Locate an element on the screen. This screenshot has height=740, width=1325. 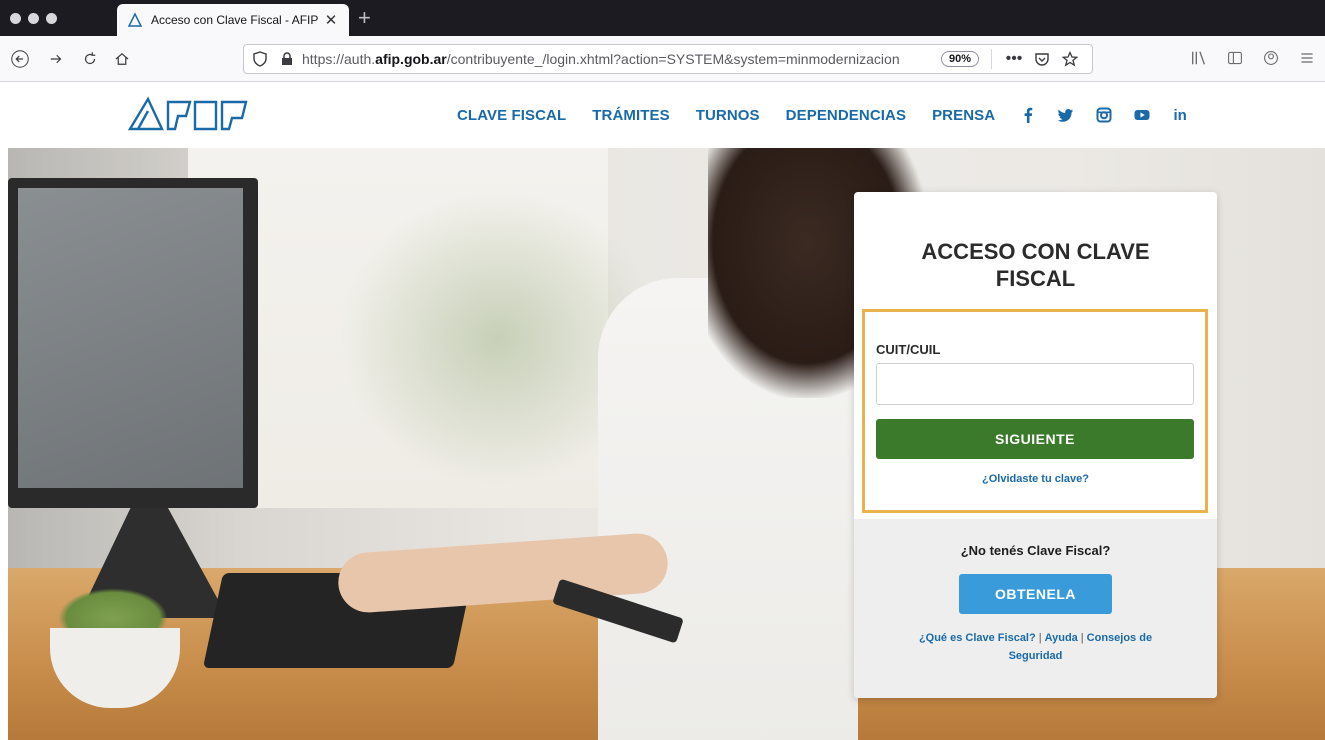
reload-icon is located at coordinates (90, 58).